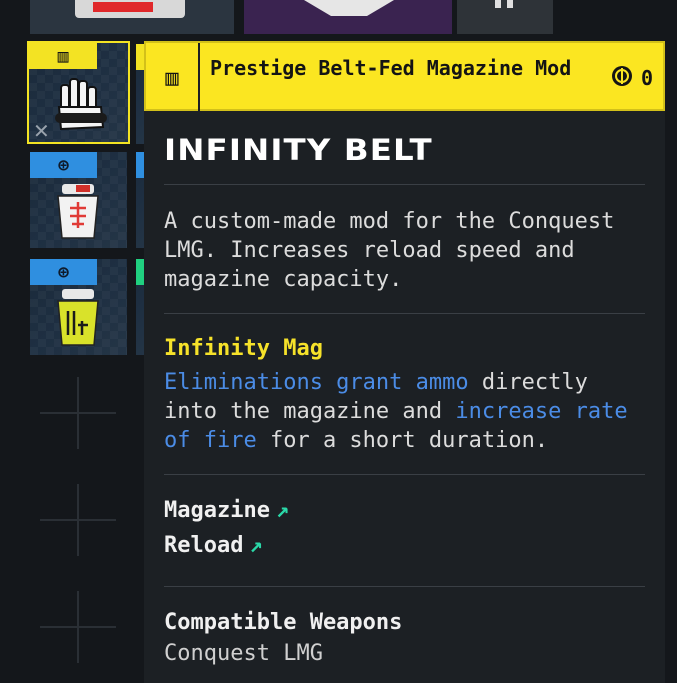  I want to click on prestige-badge: ▥, so click(63, 56).